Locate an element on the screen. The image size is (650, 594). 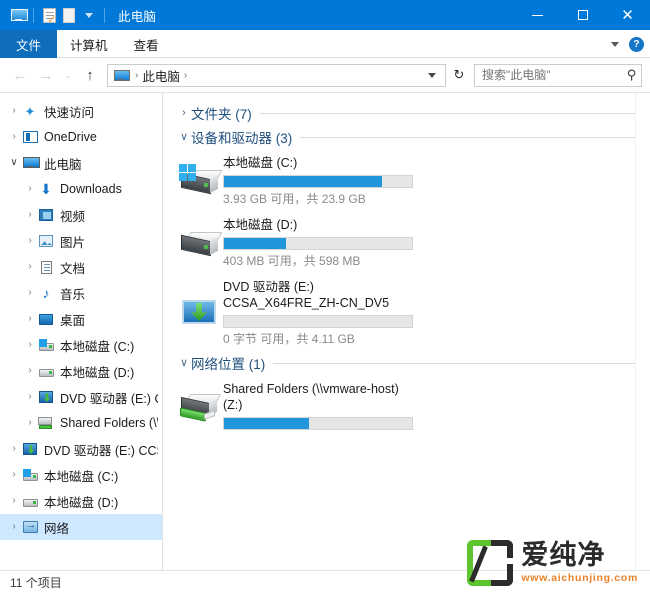
refresh-button: ↻ is located at coordinates (459, 75).